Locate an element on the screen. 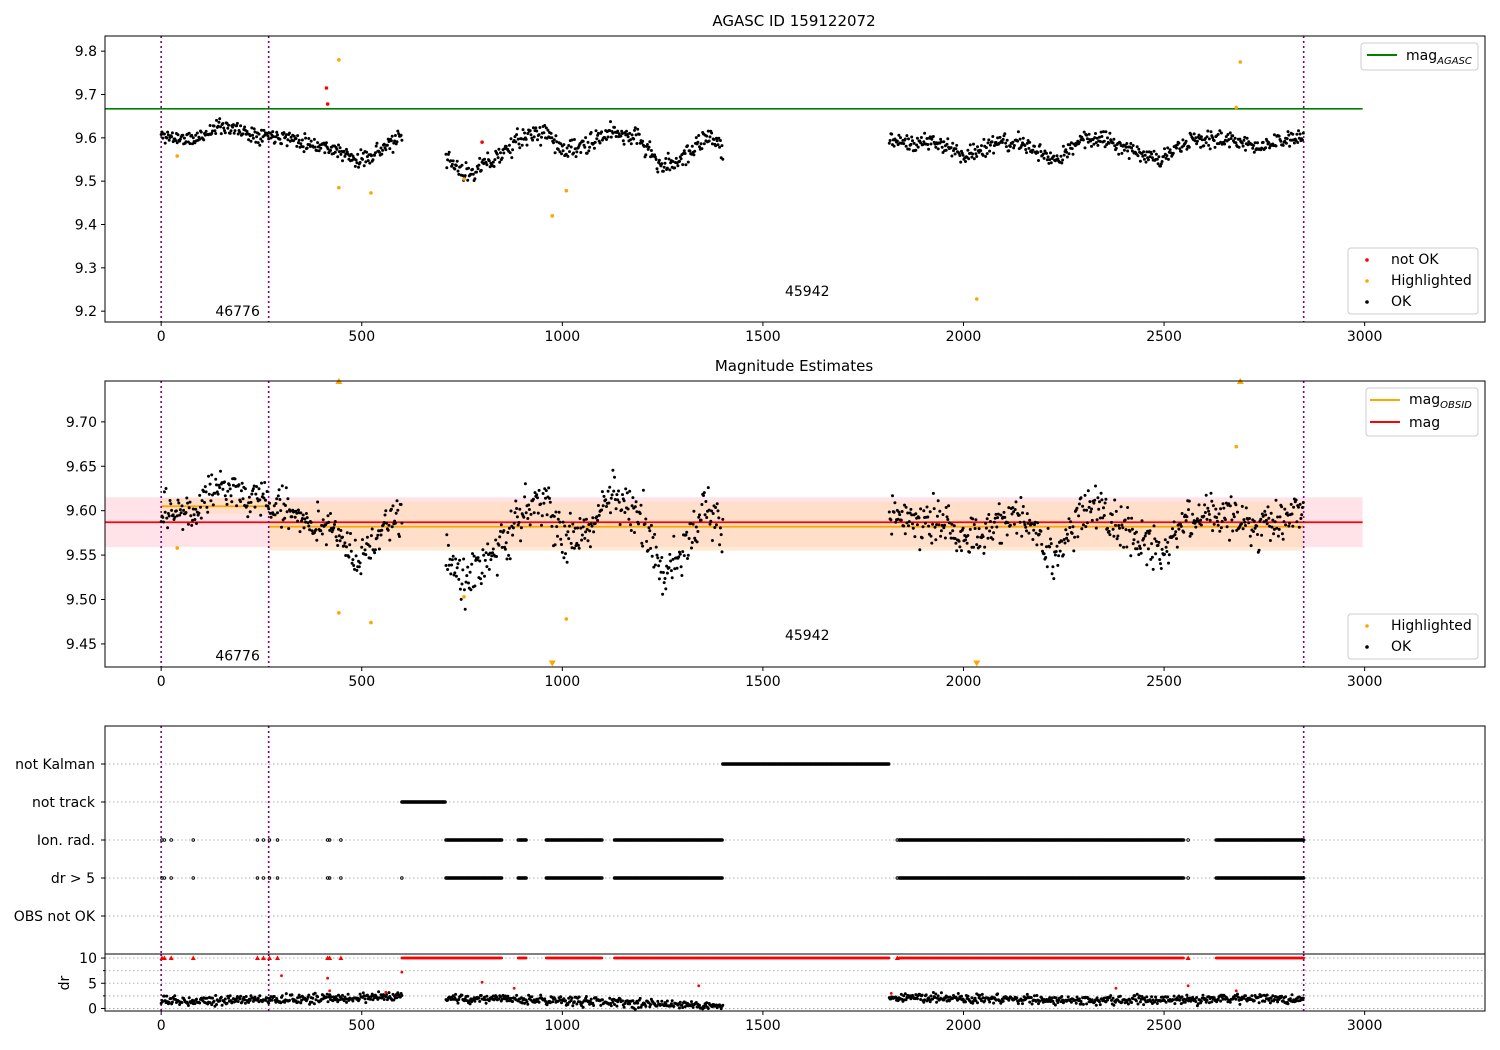 This screenshot has height=1050, width=1500. magnitude-estimates-title: Magnitude Estimates is located at coordinates (794, 366).